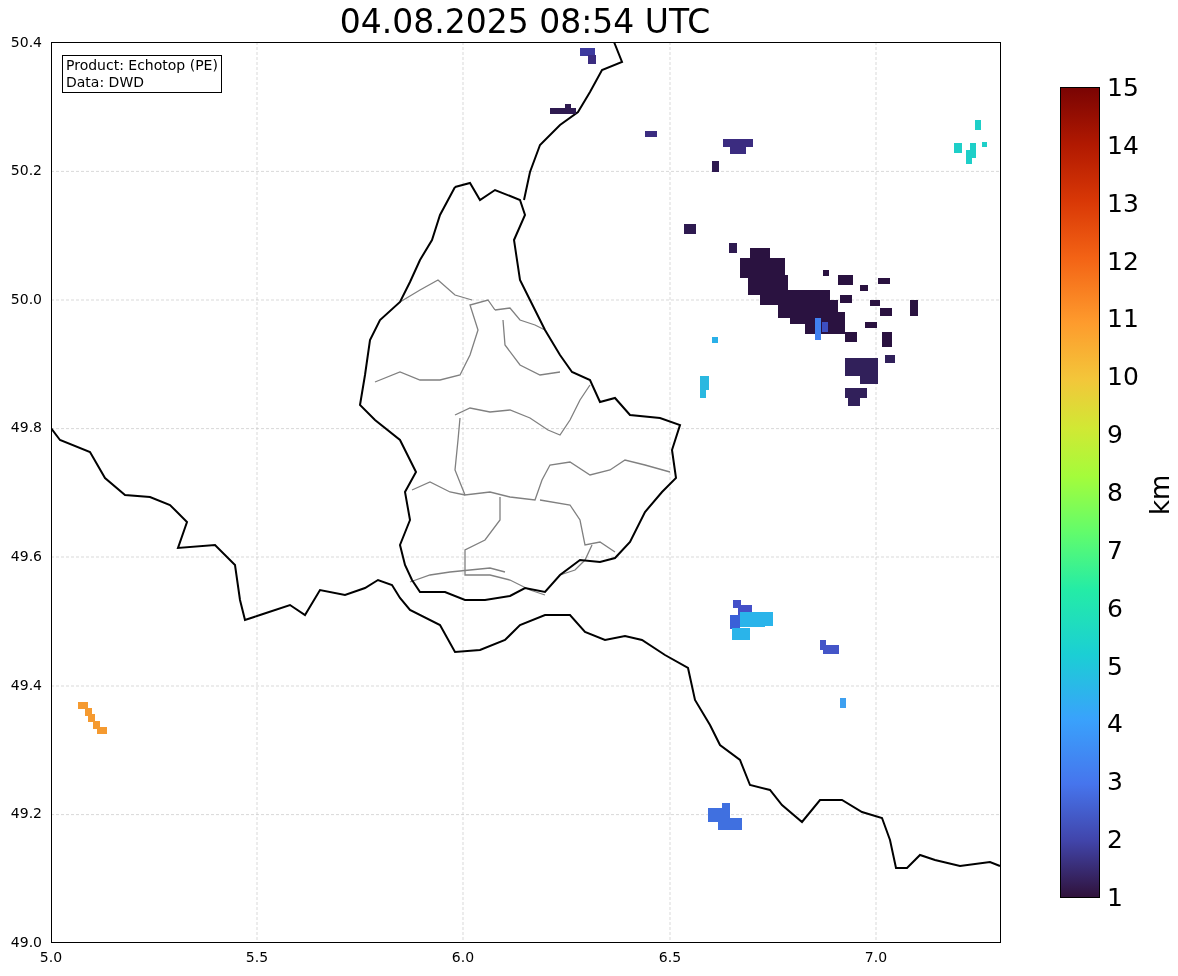 The width and height of the screenshot is (1178, 976). I want to click on colorbar-tick-label: 6, so click(1115, 608).